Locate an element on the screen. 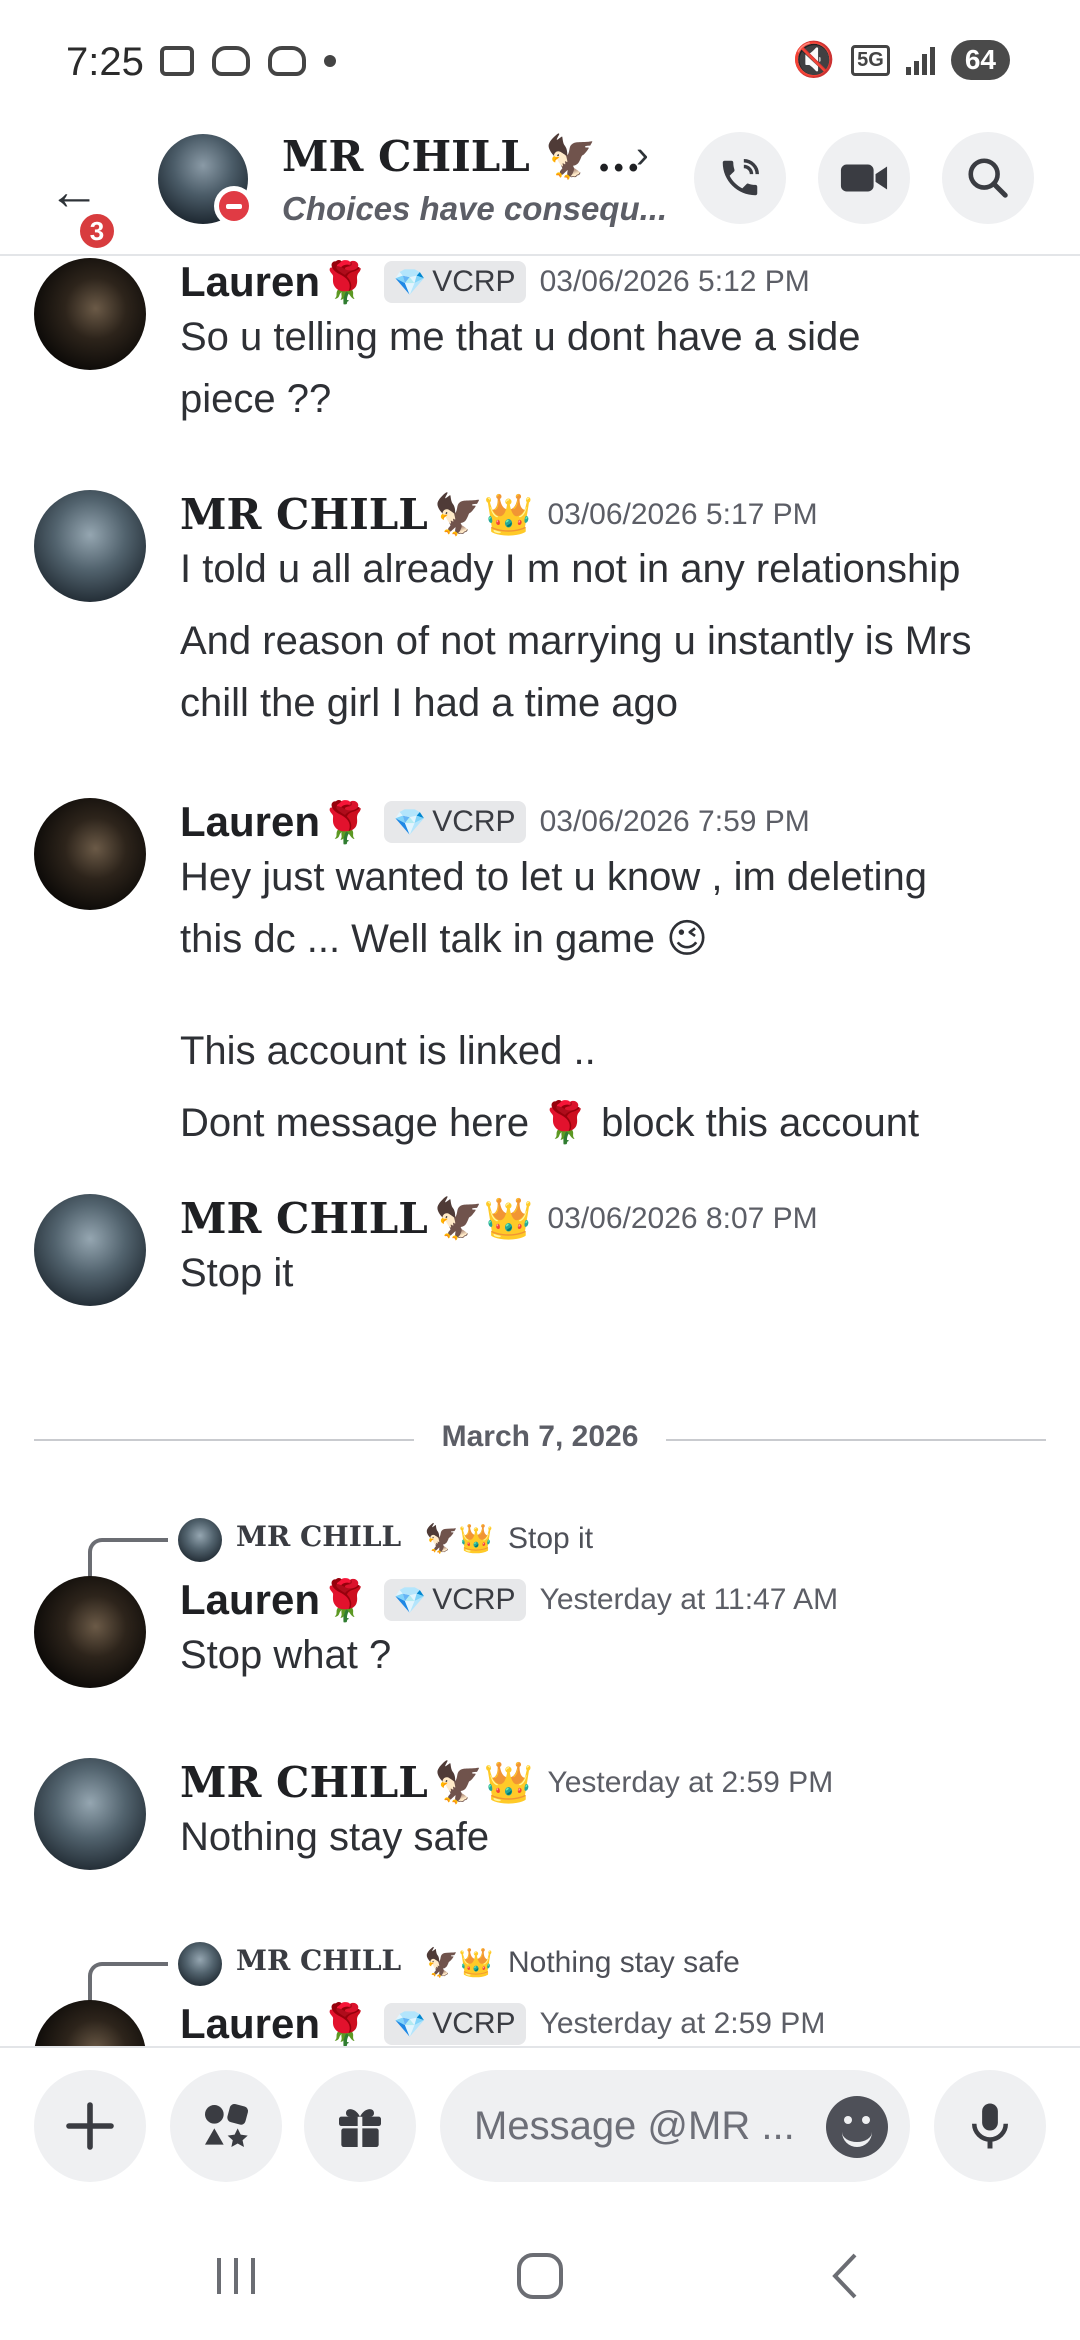 The height and width of the screenshot is (2340, 1080). recent-apps-button is located at coordinates (236, 2276).